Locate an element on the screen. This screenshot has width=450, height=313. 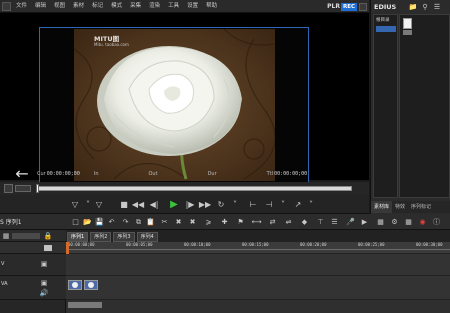
plr-label: PLR is located at coordinates (334, 6).